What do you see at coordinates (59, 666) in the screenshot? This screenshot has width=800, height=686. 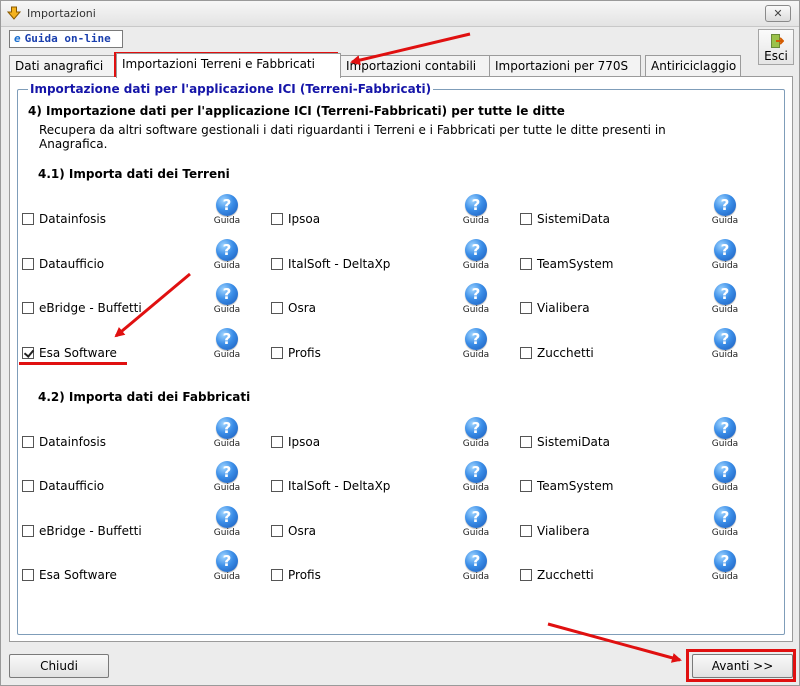 I see `chiudi-button: Chiudi` at bounding box center [59, 666].